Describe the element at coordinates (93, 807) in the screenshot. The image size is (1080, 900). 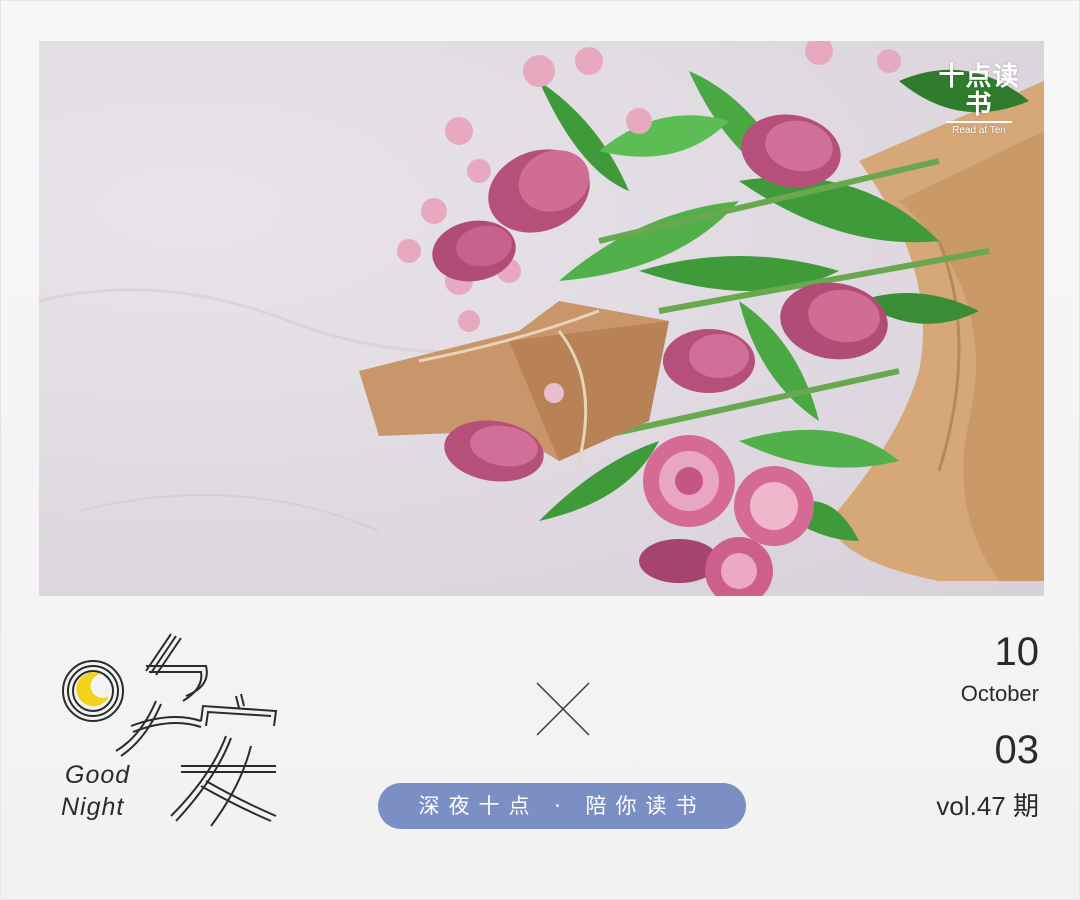
I see `goodnight-night: Night` at that location.